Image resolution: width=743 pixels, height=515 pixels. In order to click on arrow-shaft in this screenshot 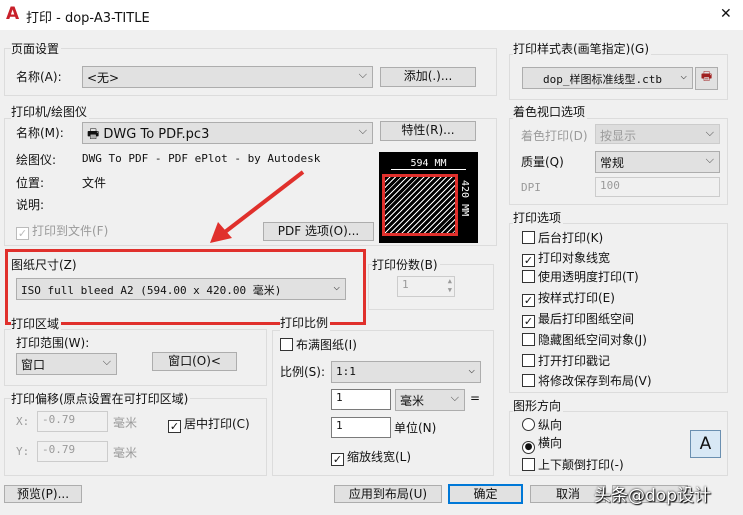, I will do `click(264, 202)`.